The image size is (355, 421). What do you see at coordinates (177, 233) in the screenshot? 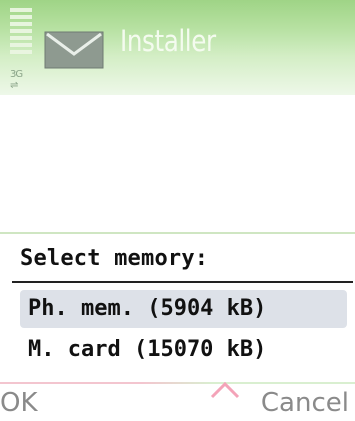
I see `dialog-top-border` at bounding box center [177, 233].